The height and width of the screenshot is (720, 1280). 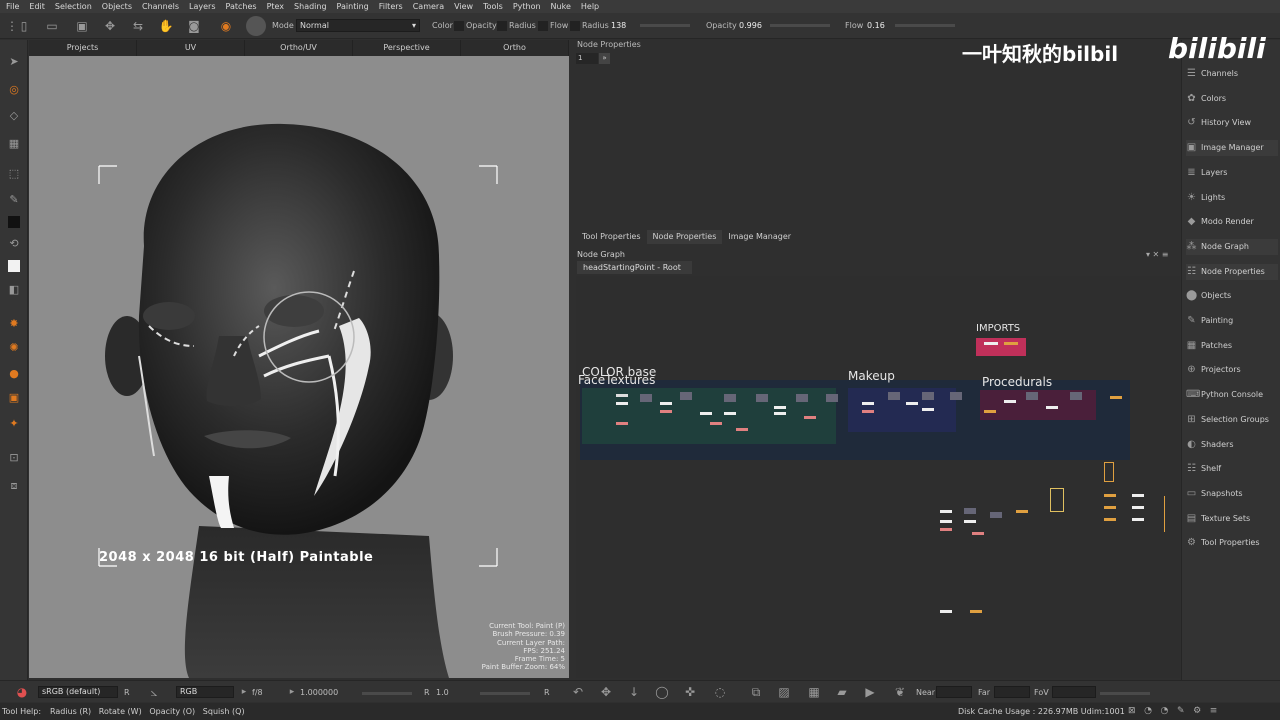 I want to click on radius-slider, so click(x=665, y=25).